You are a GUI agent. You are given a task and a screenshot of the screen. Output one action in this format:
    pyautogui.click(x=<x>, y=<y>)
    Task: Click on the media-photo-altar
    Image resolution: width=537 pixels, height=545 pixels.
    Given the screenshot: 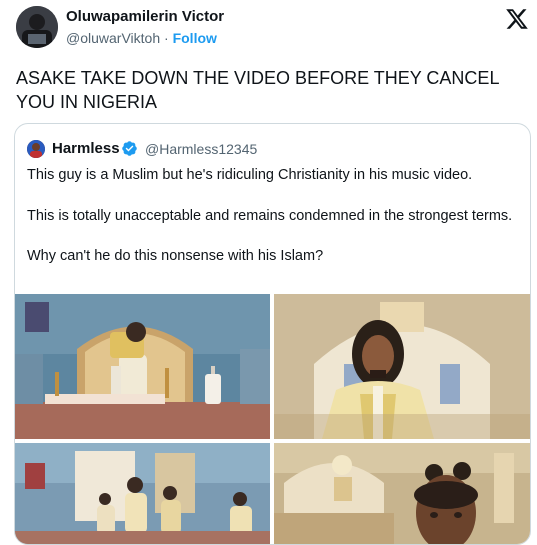 What is the action you would take?
    pyautogui.click(x=142, y=366)
    